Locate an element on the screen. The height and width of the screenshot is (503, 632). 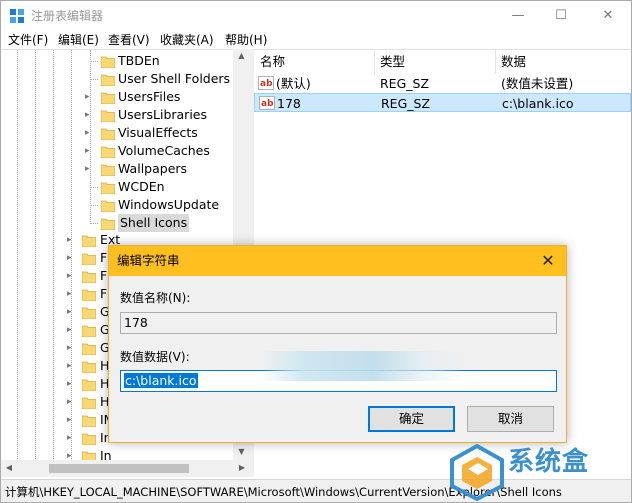
dialog-close-button: ✕ is located at coordinates (548, 261).